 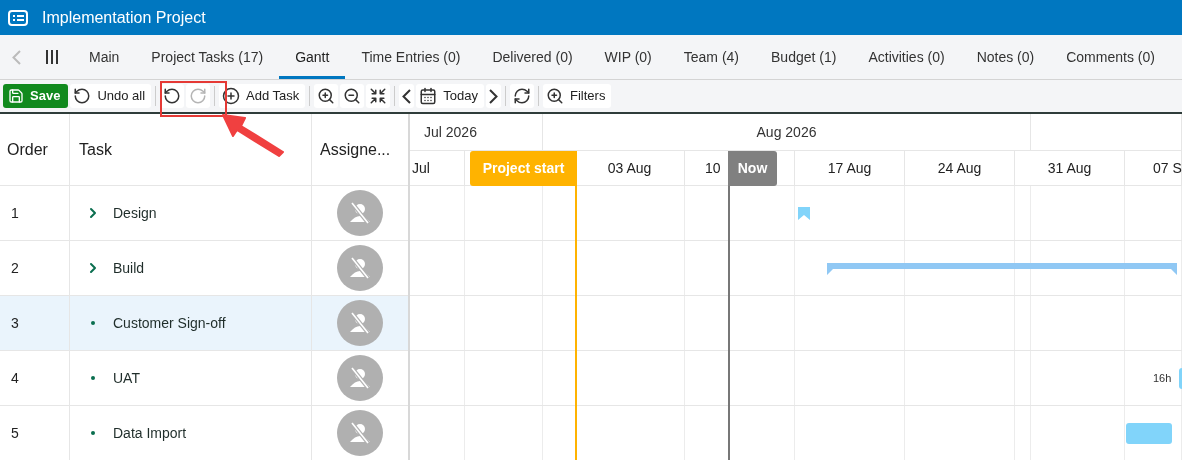 What do you see at coordinates (111, 96) in the screenshot?
I see `toolbar-button: Undo all` at bounding box center [111, 96].